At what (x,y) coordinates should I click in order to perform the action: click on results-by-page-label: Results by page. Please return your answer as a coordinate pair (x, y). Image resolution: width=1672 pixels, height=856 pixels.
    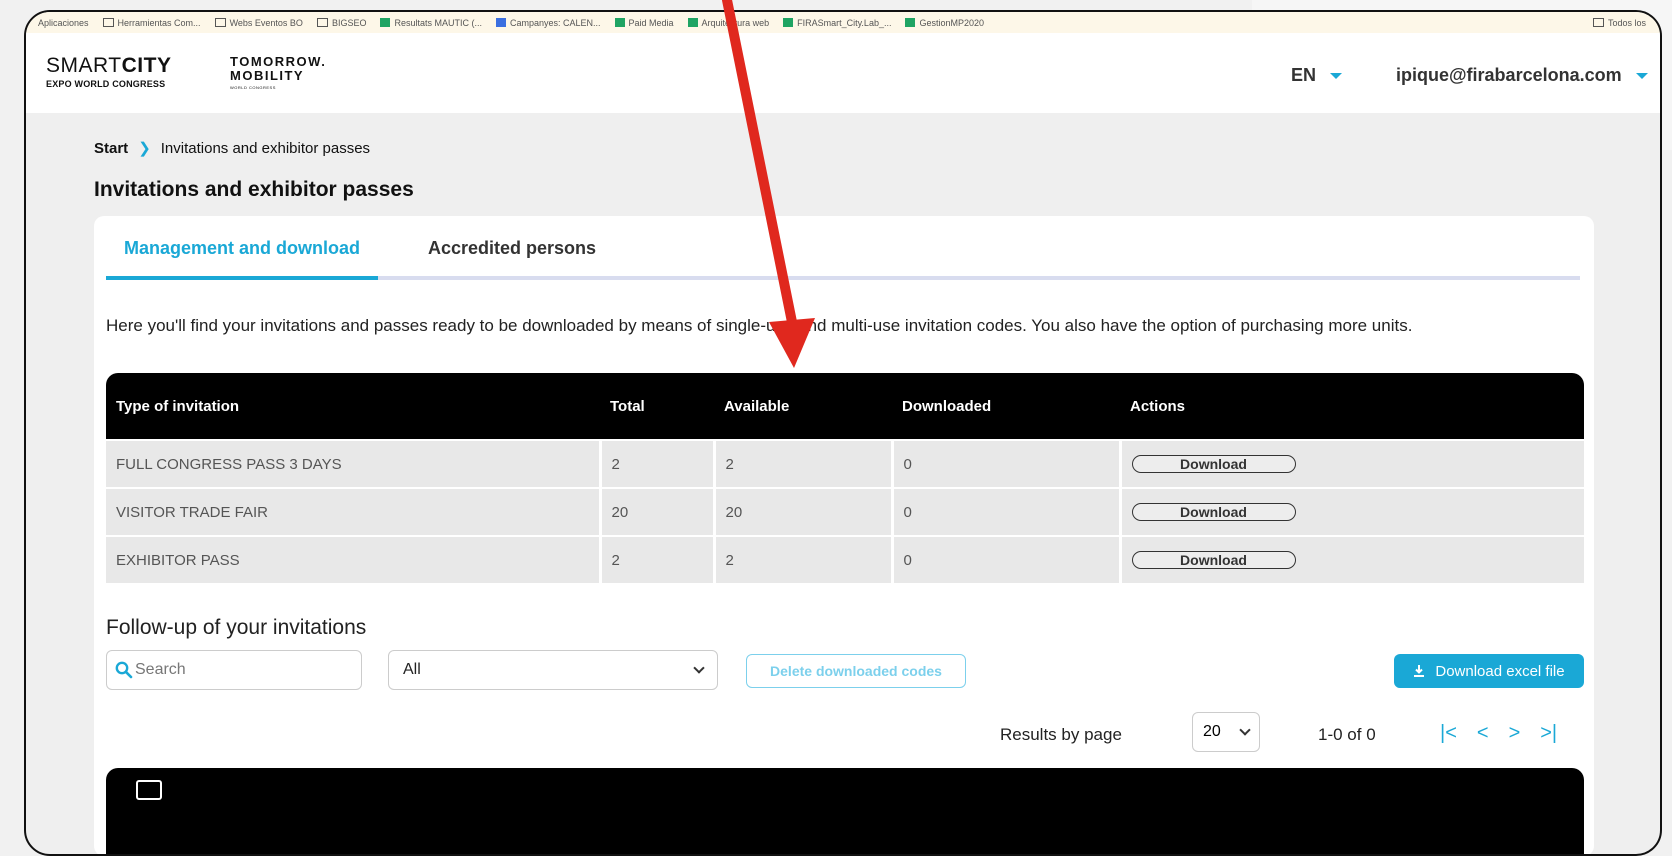
    Looking at the image, I should click on (1061, 734).